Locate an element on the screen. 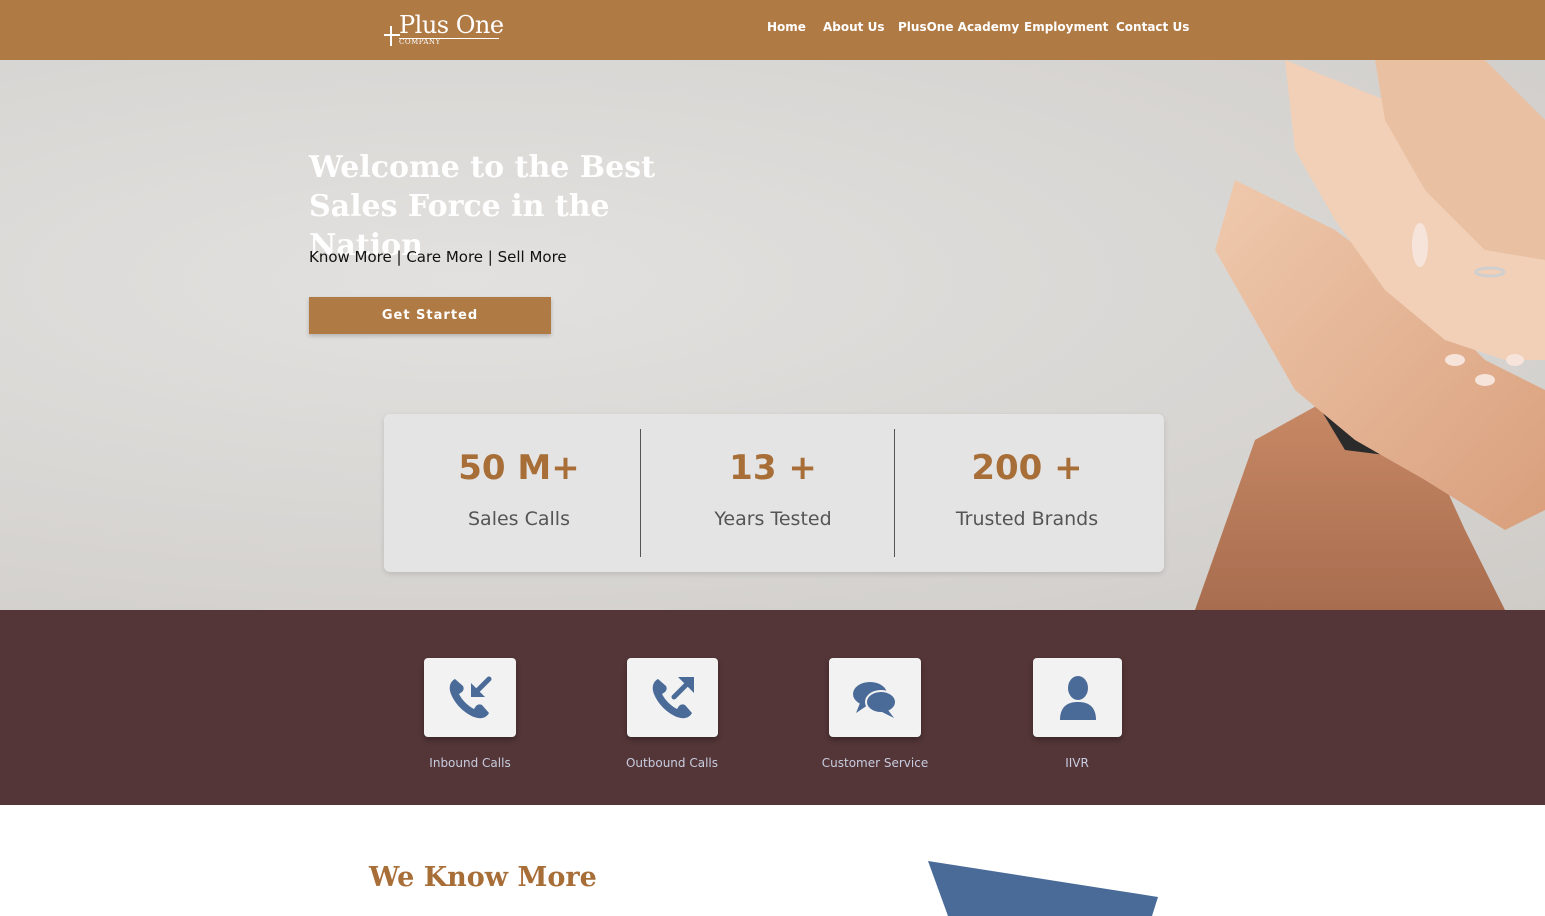  nav-employment: Employment is located at coordinates (1066, 29).